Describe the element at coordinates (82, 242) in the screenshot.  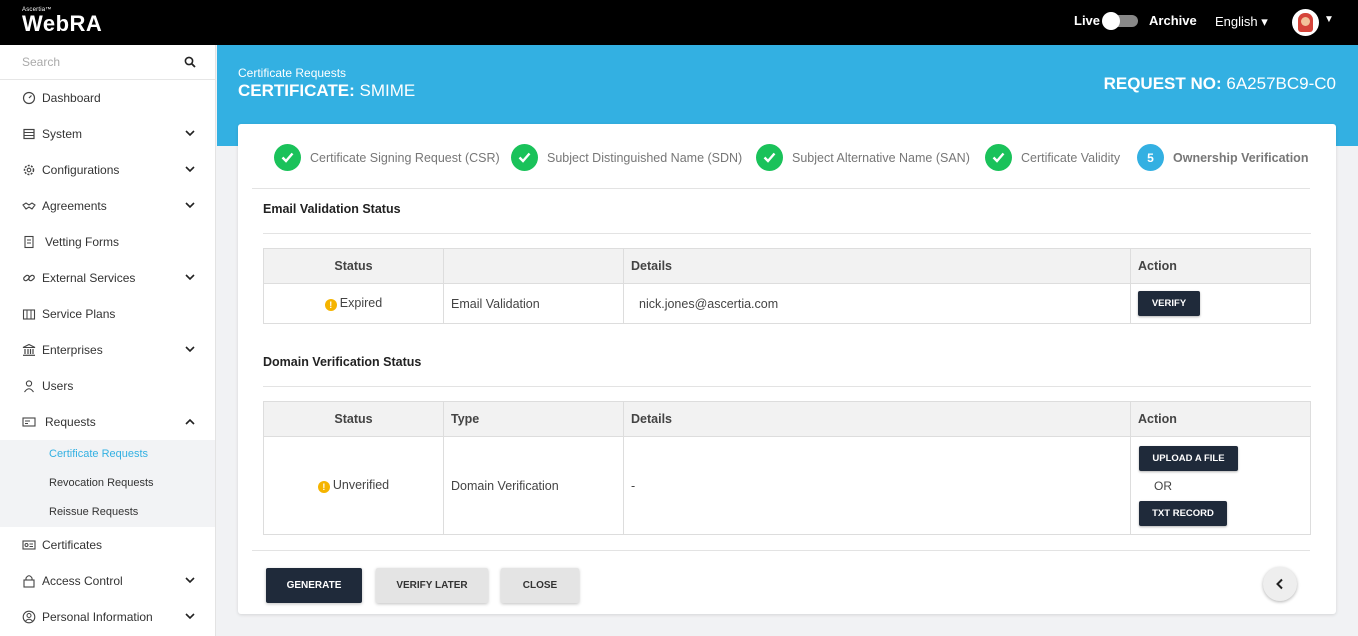
I see `sidebar-item-label: Vetting Forms` at that location.